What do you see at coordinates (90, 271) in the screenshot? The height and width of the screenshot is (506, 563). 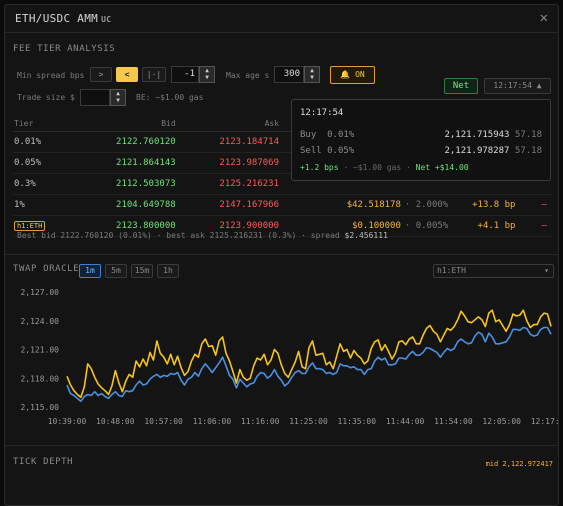 I see `twap-tab-1m: 1m` at bounding box center [90, 271].